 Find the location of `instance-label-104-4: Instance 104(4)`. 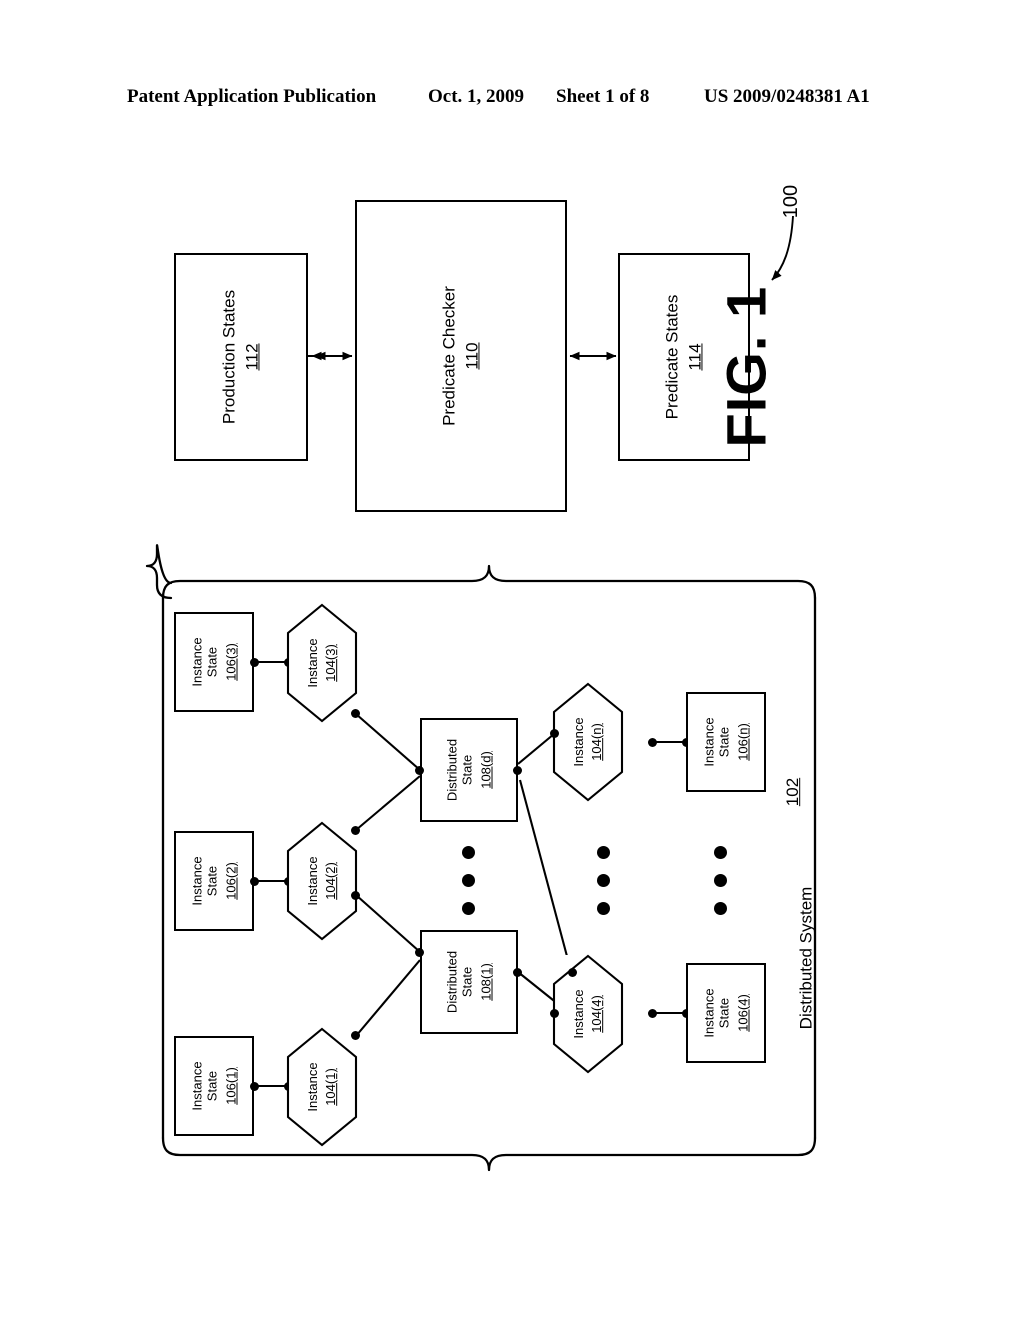

instance-label-104-4: Instance 104(4) is located at coordinates (588, 1014).